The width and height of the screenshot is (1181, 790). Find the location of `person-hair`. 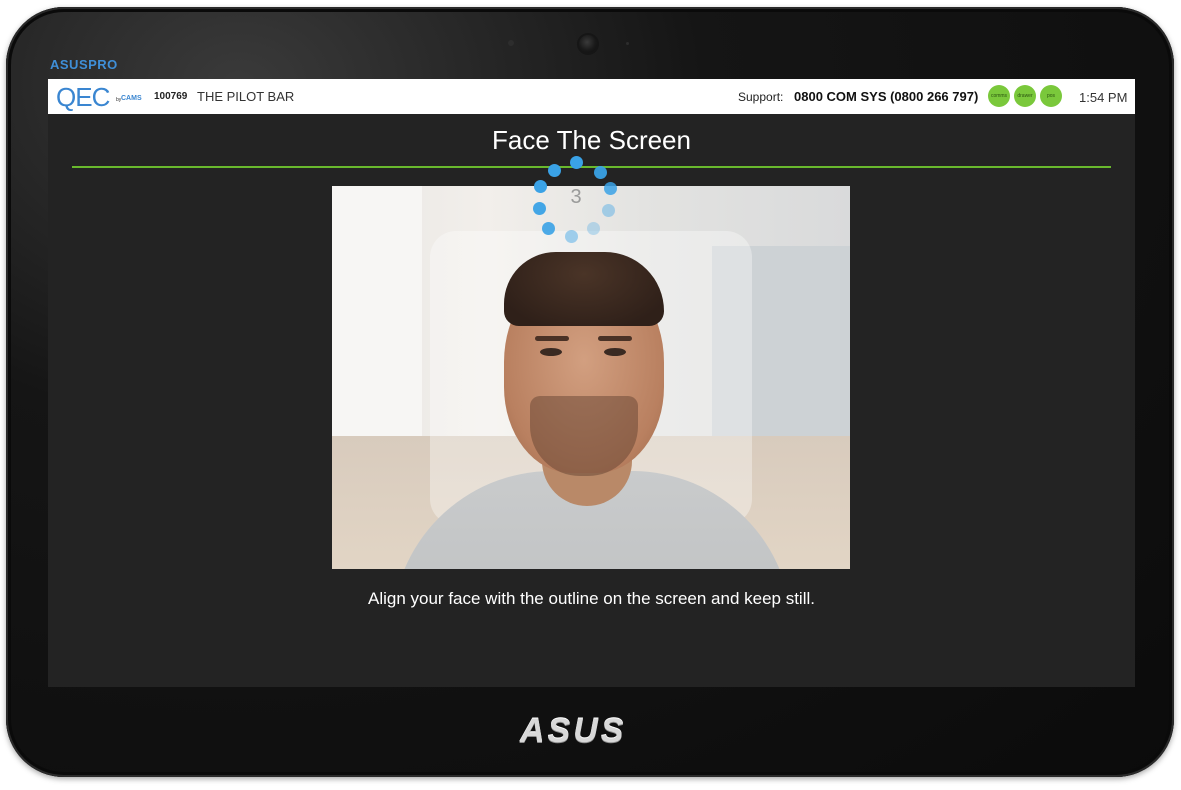

person-hair is located at coordinates (584, 289).